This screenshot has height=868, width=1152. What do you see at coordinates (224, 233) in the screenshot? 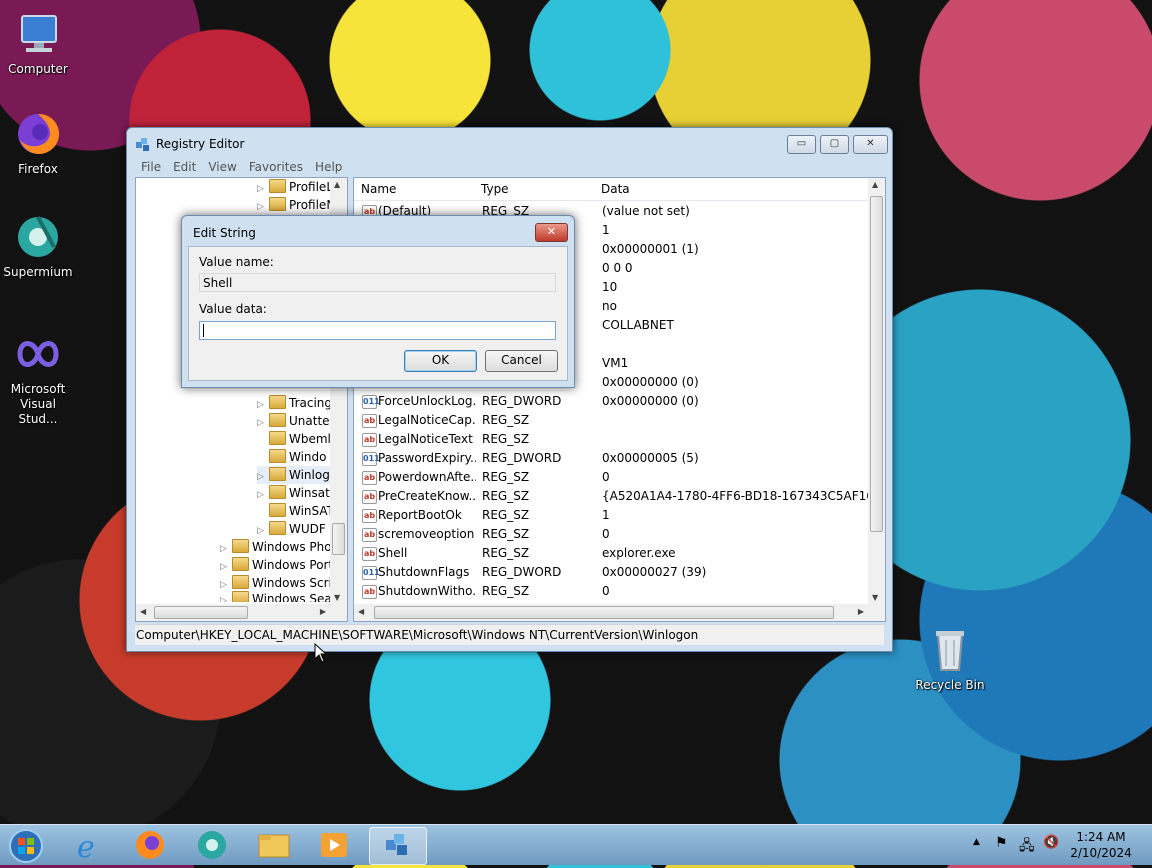
I see `dialog-title: Edit String` at bounding box center [224, 233].